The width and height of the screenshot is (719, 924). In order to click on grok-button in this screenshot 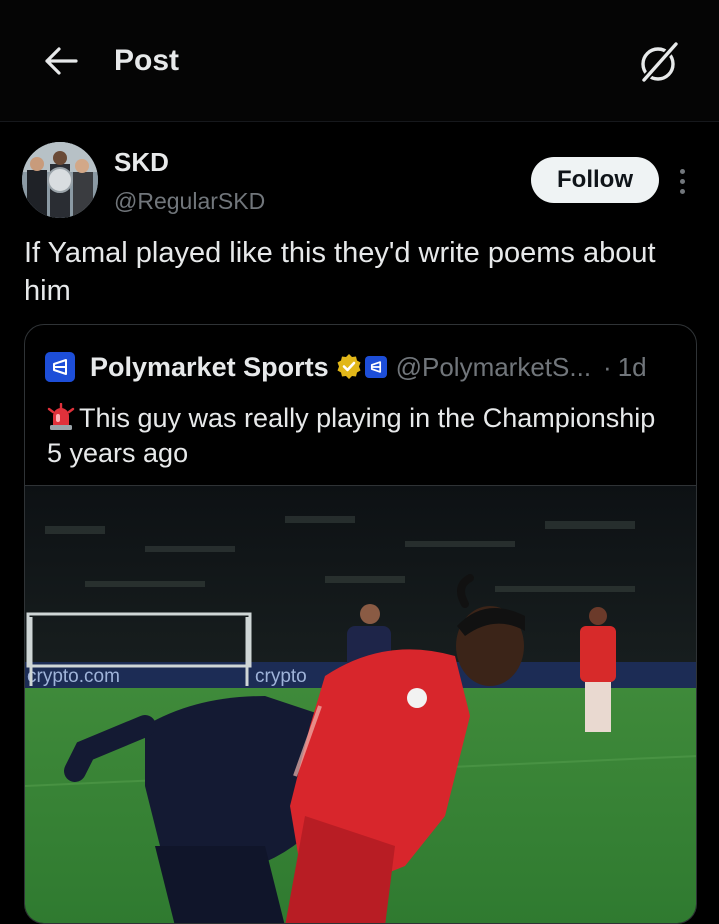, I will do `click(659, 63)`.